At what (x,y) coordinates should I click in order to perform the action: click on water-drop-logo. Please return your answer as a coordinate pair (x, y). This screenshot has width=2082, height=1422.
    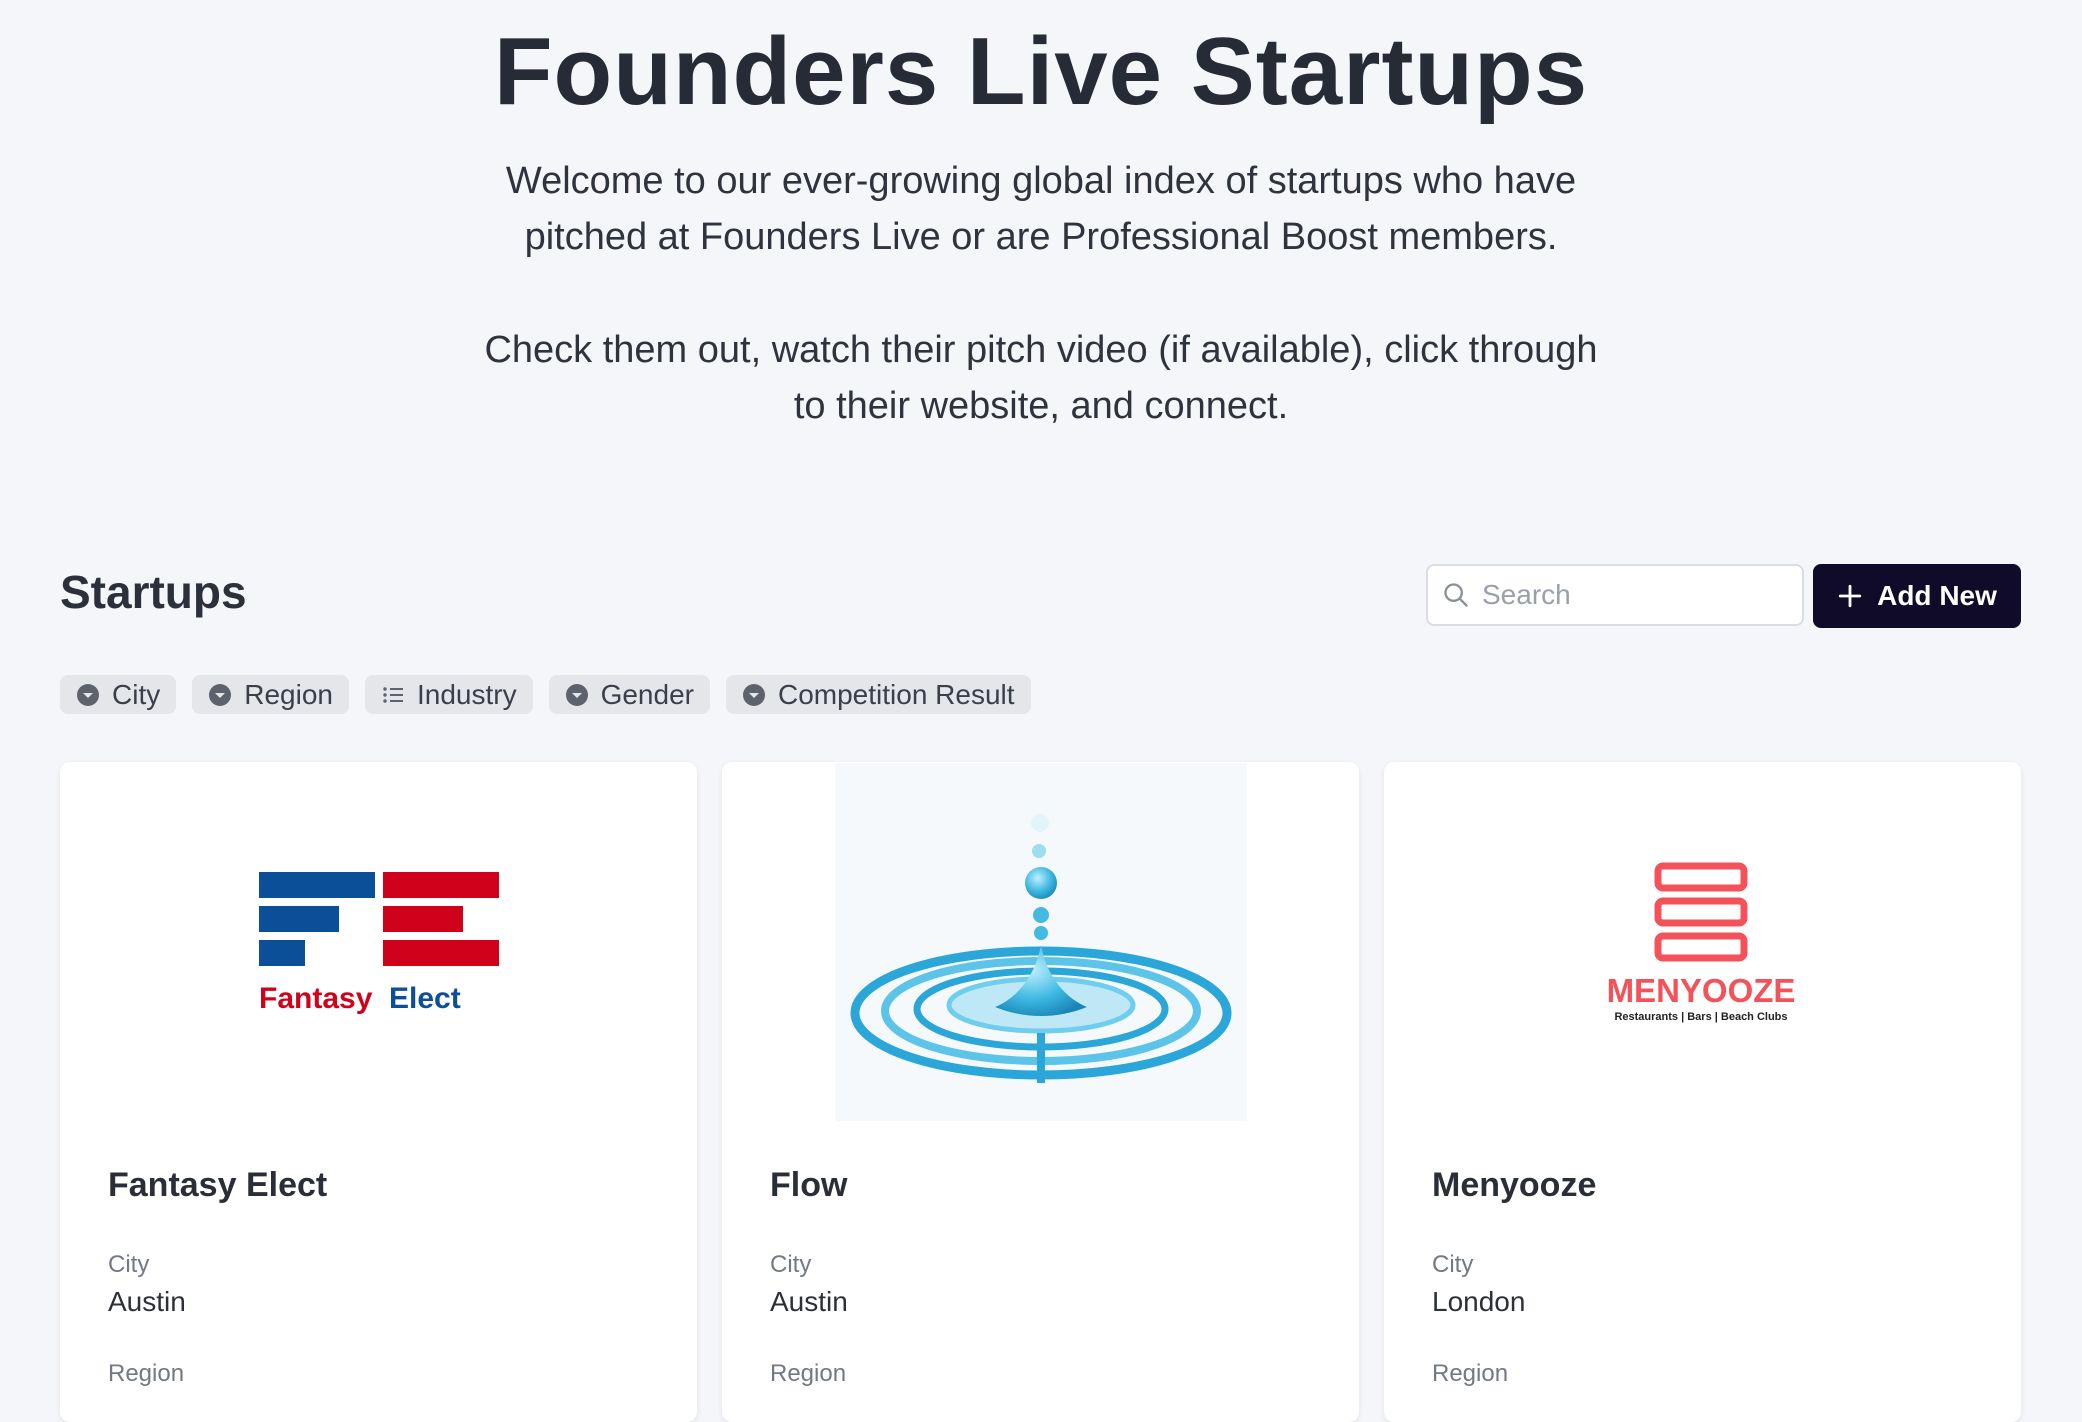
    Looking at the image, I should click on (1040, 942).